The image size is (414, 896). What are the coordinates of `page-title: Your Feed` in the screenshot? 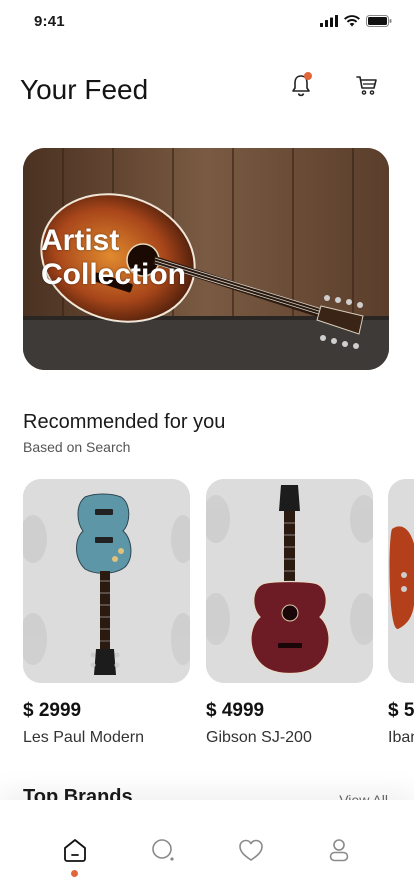 It's located at (84, 89).